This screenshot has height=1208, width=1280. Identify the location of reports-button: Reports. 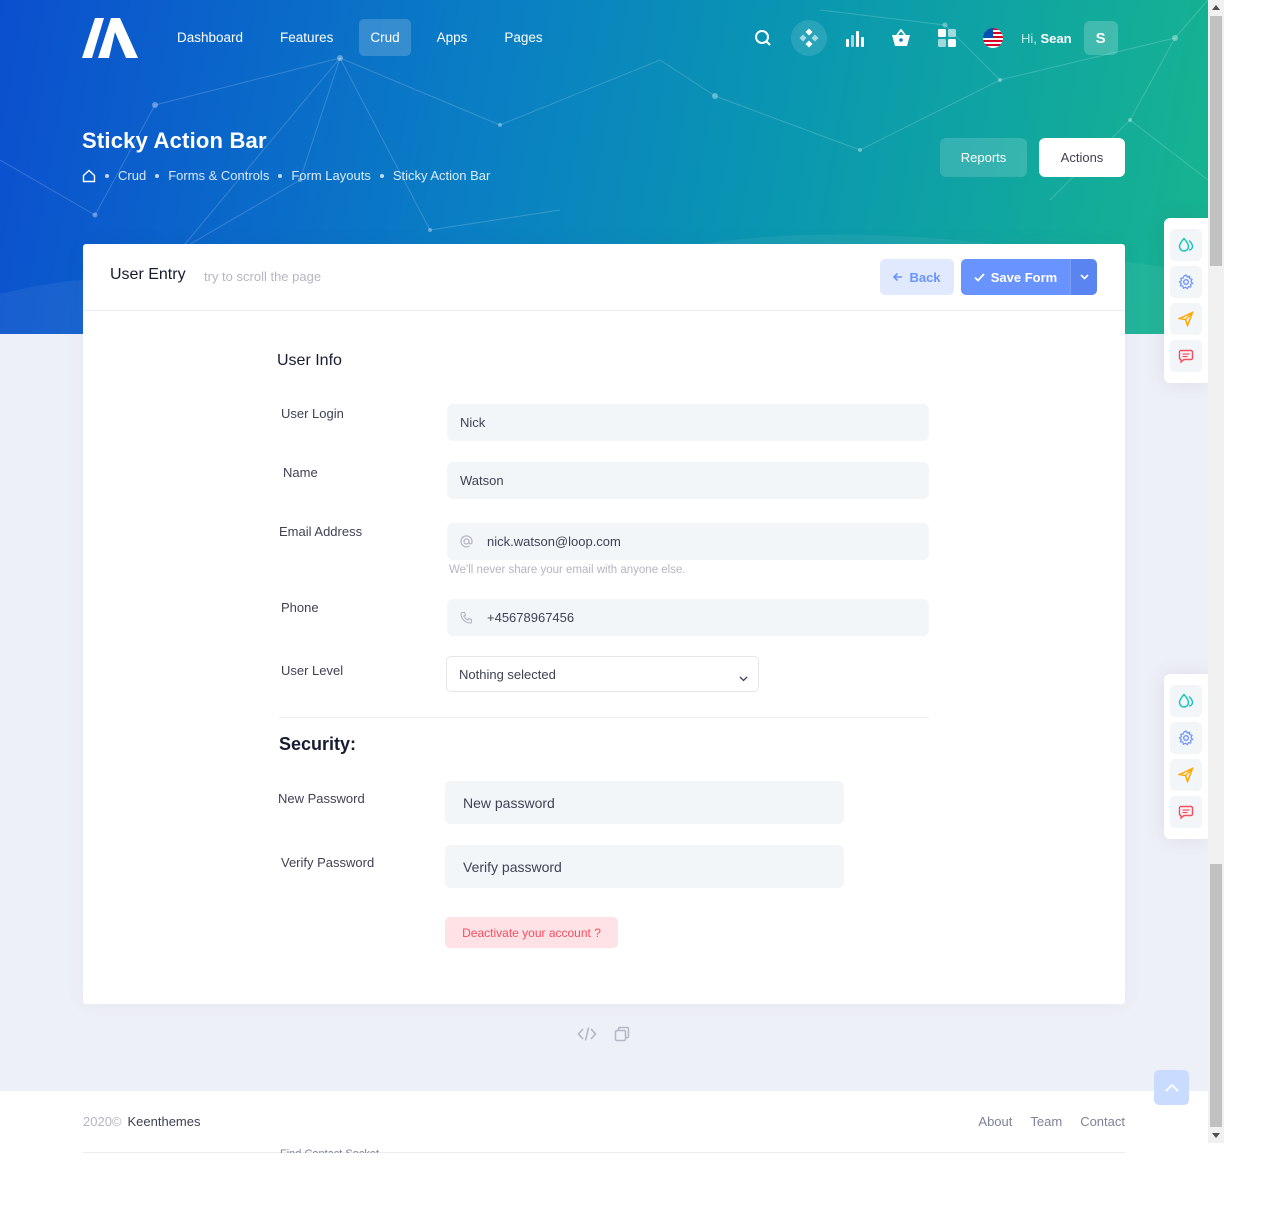
(983, 157).